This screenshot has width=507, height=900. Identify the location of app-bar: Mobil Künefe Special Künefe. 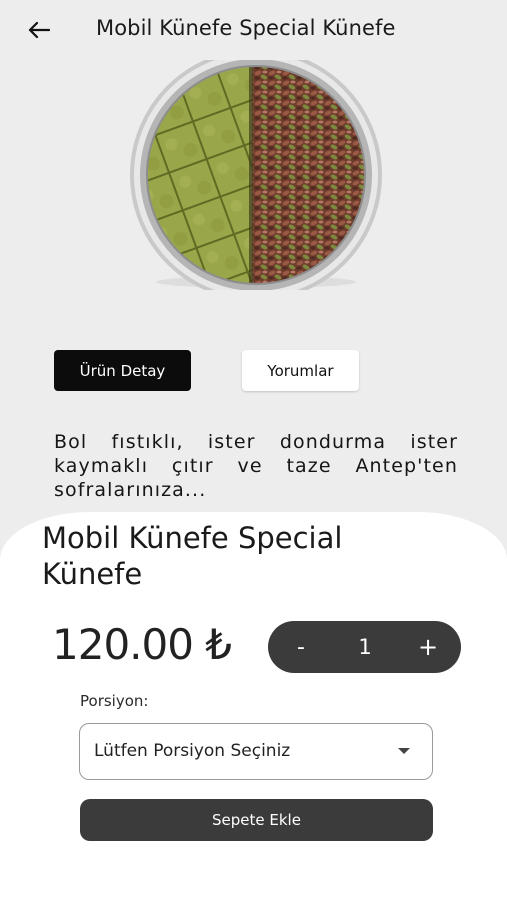
(253, 30).